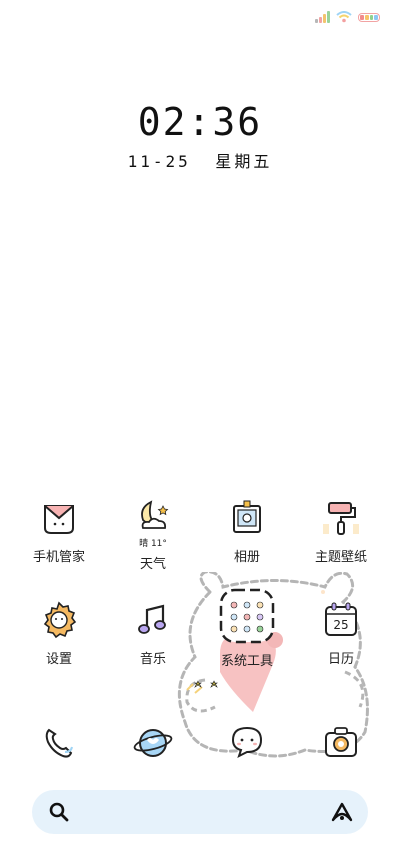 The width and height of the screenshot is (400, 866). I want to click on app-music: 音乐, so click(153, 633).